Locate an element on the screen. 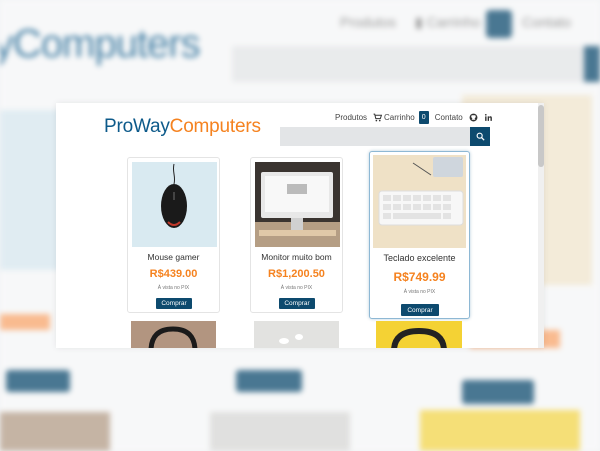  search-icon is located at coordinates (480, 136).